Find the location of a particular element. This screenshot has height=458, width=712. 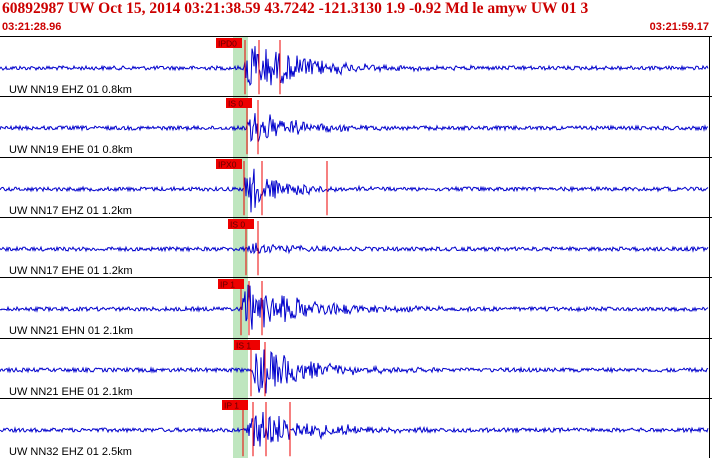

start-time-label: 03:21:28.96 is located at coordinates (32, 27).